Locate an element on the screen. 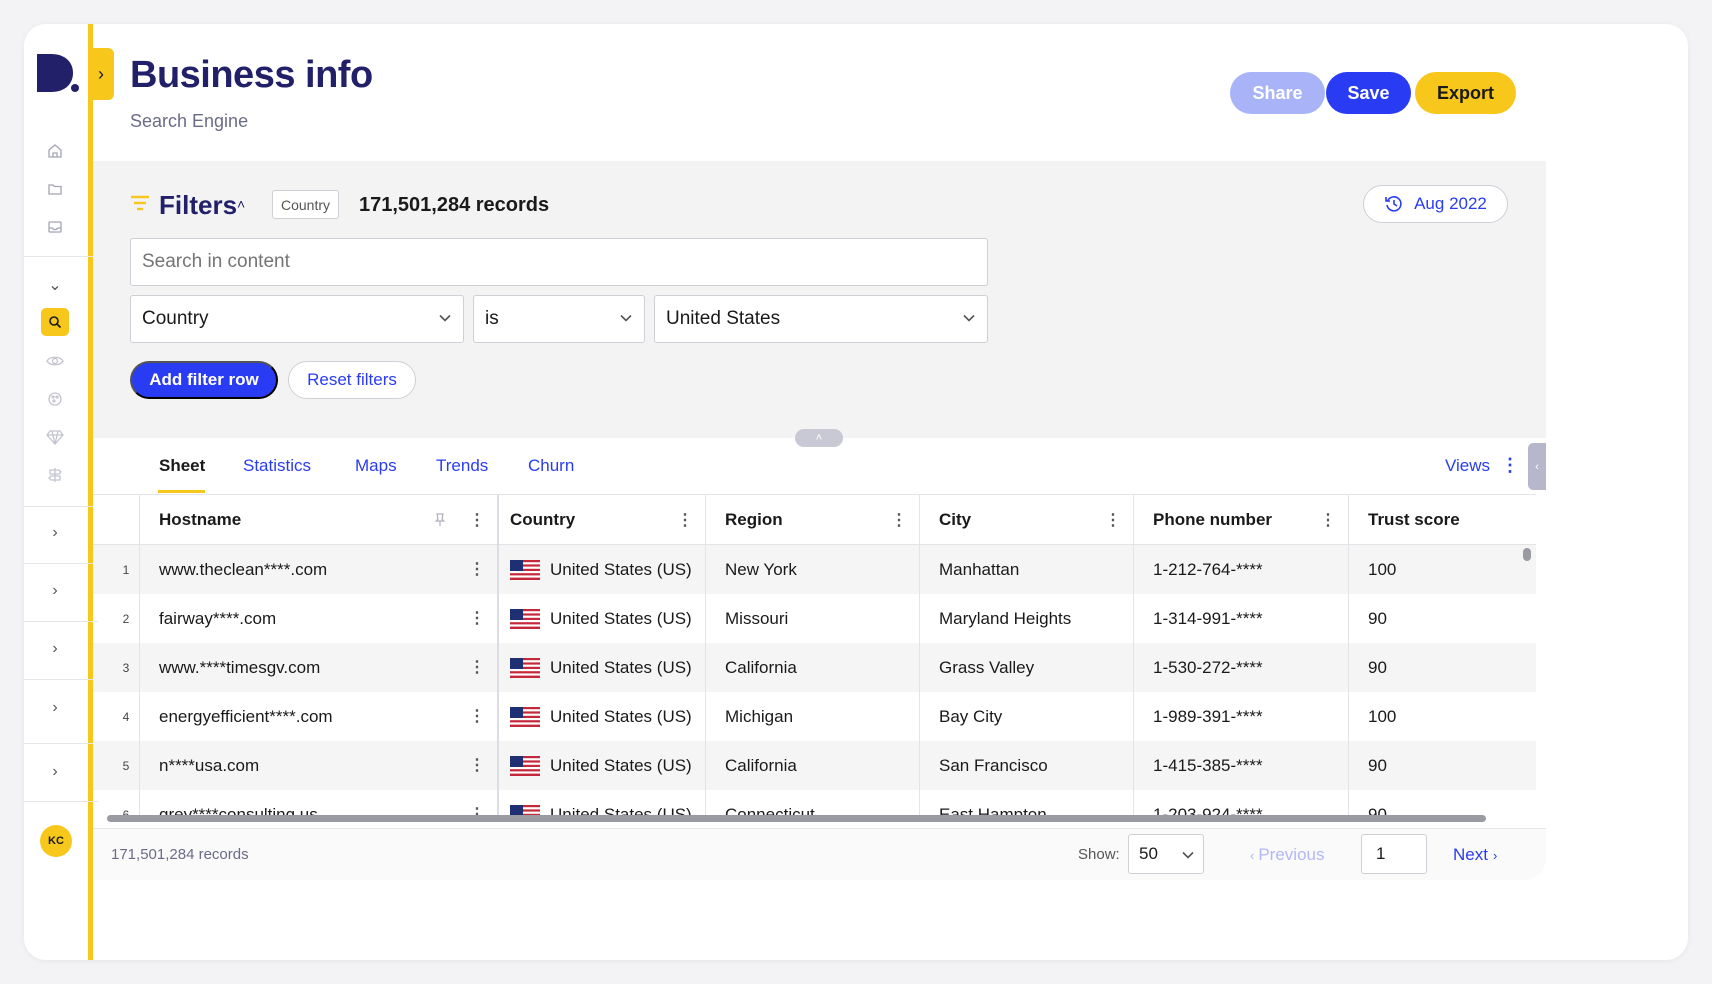 Image resolution: width=1712 pixels, height=984 pixels. side-panel-handle: ‹ is located at coordinates (1537, 466).